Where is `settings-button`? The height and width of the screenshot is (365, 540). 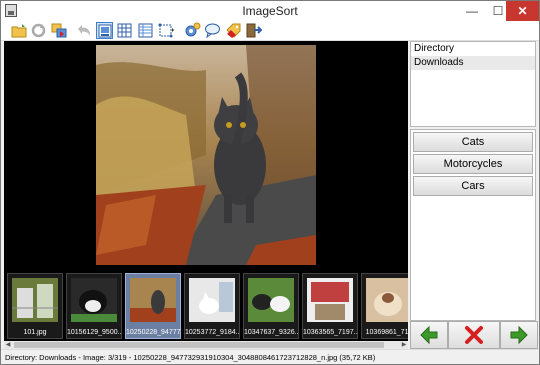
settings-button is located at coordinates (192, 30).